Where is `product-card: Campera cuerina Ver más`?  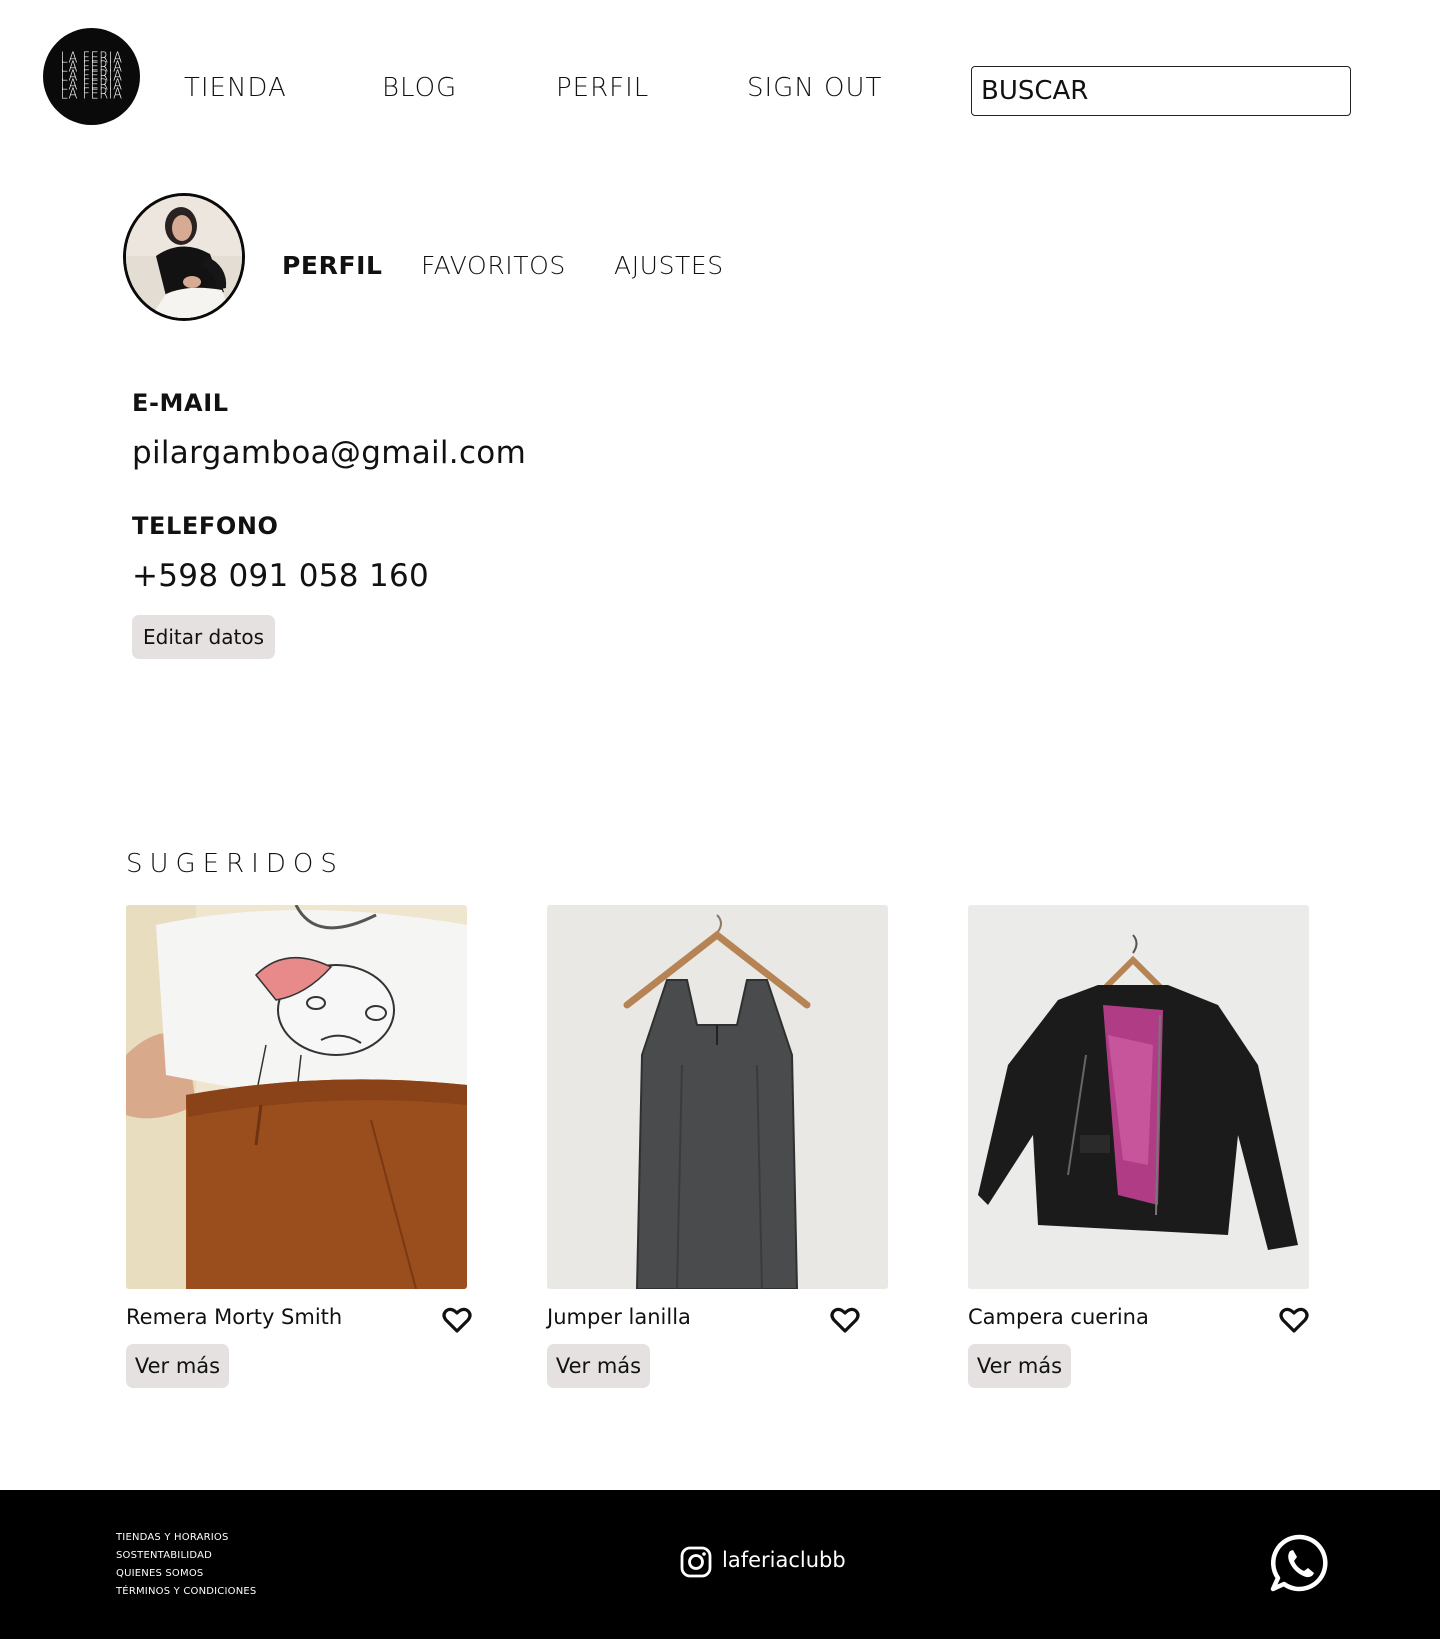
product-card: Campera cuerina Ver más is located at coordinates (1138, 1146).